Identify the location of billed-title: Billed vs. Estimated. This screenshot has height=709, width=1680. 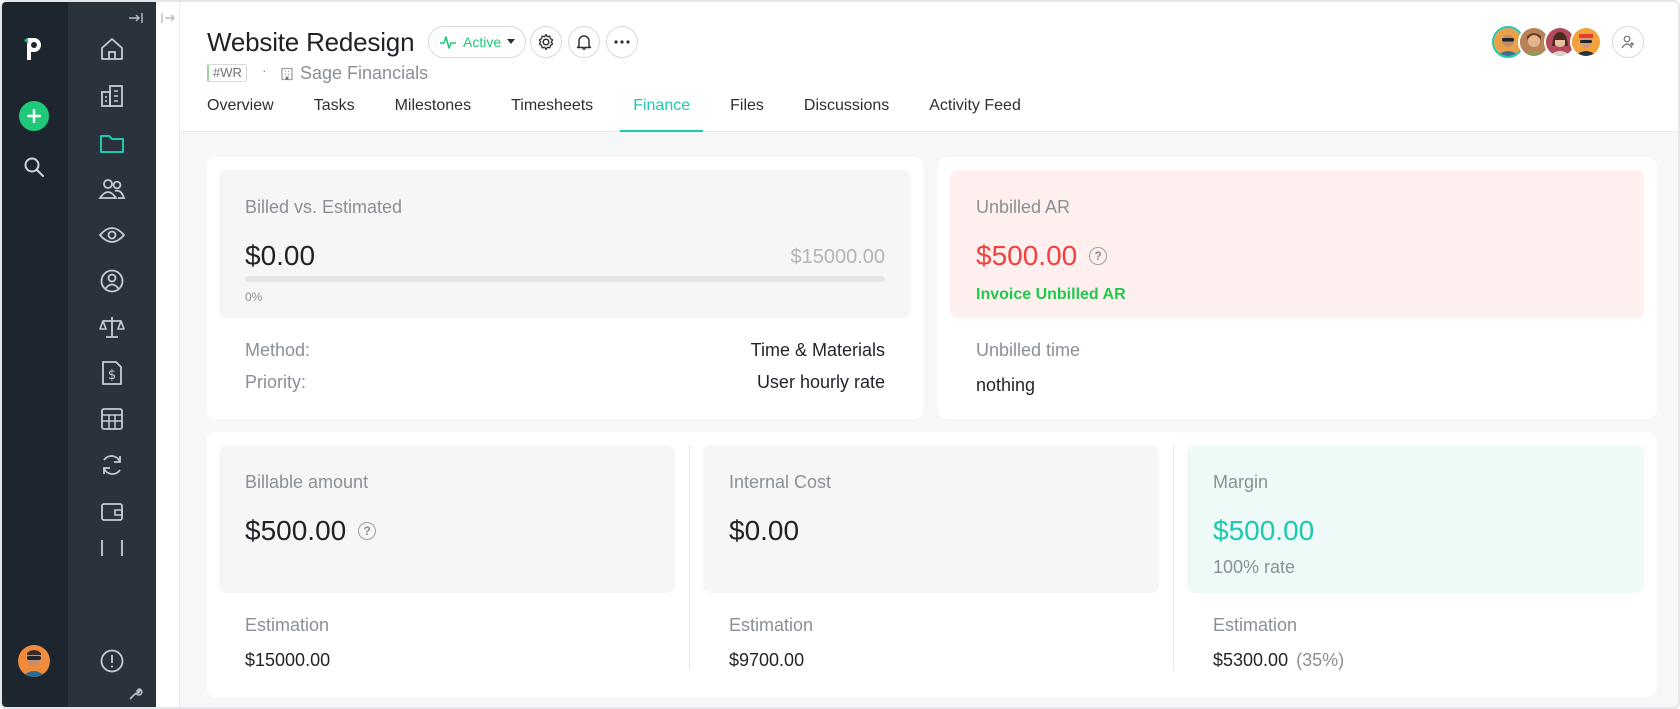
(324, 207).